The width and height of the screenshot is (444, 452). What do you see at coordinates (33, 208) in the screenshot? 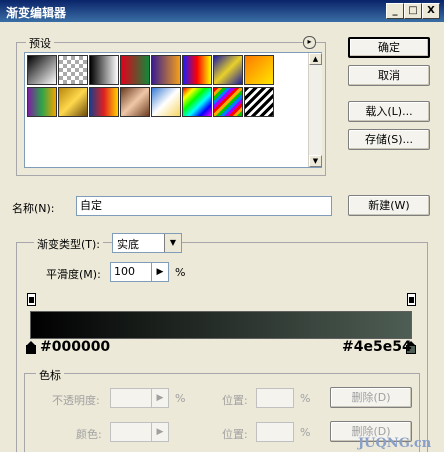
I see `name-label: 名称(N):` at bounding box center [33, 208].